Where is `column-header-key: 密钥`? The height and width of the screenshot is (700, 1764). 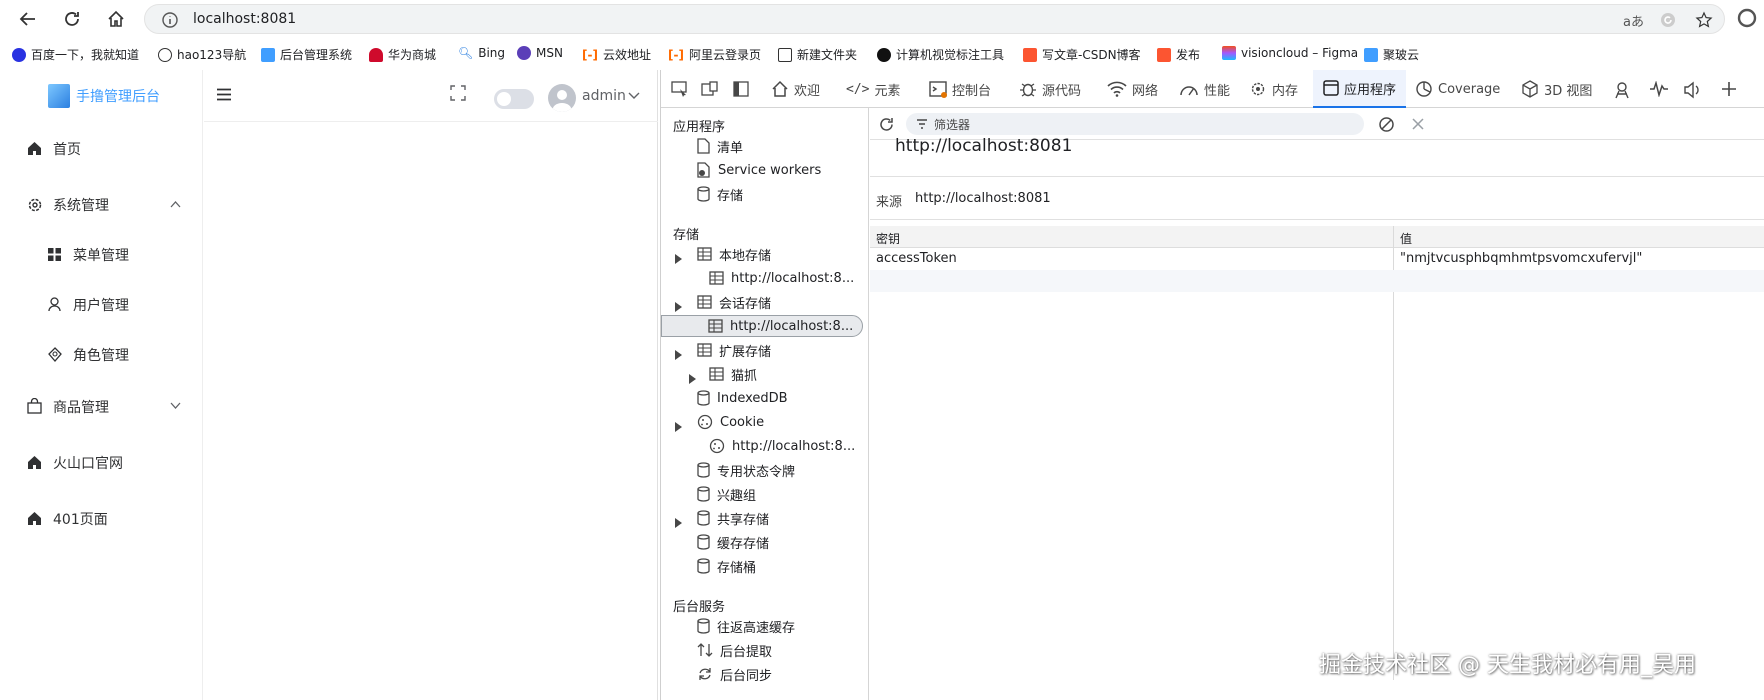
column-header-key: 密钥 is located at coordinates (1131, 237).